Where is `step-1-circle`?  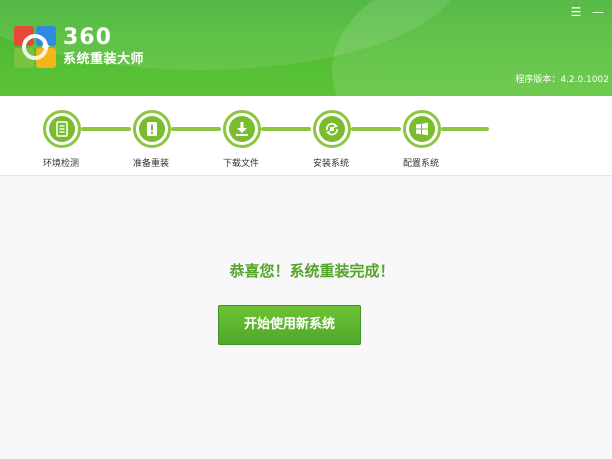
step-1-circle is located at coordinates (62, 129).